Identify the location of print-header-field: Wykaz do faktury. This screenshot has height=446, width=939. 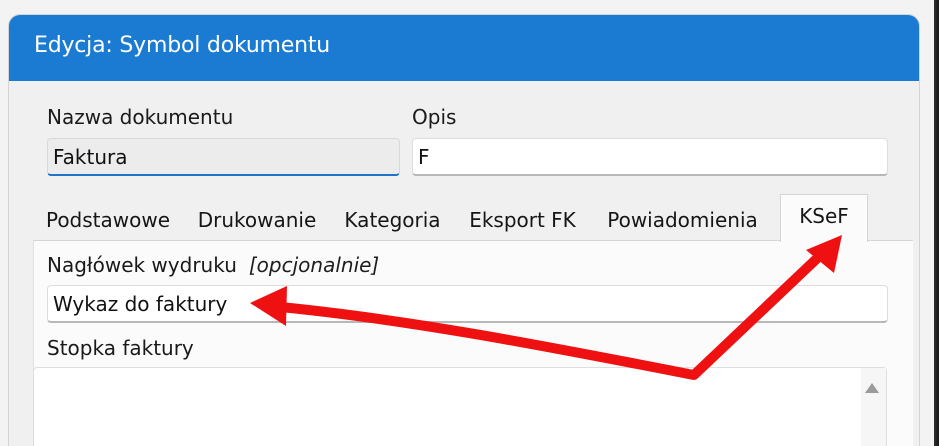
(467, 304).